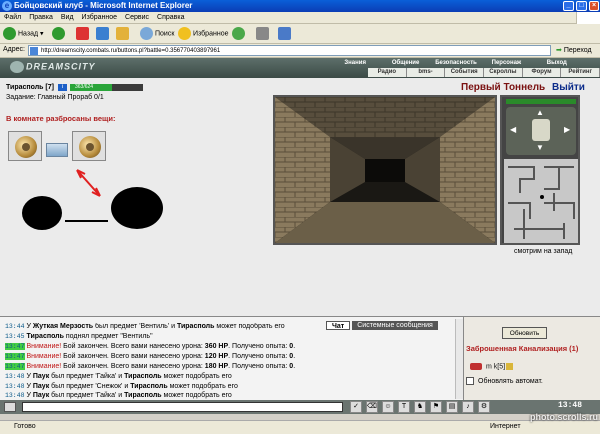  Describe the element at coordinates (420, 407) in the screenshot. I see `fighter-icon: ♞` at that location.